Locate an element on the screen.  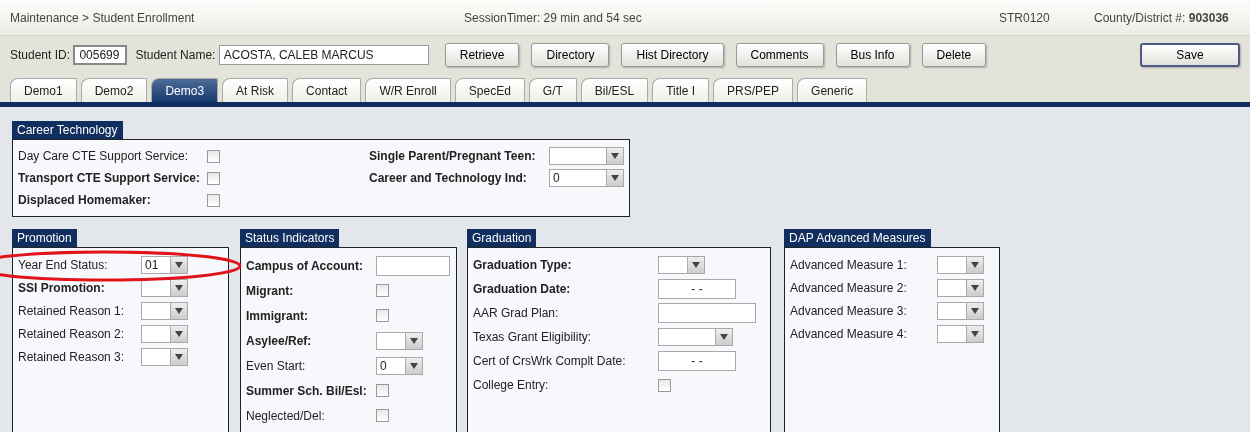
screen-code: STR0120 is located at coordinates (1025, 17).